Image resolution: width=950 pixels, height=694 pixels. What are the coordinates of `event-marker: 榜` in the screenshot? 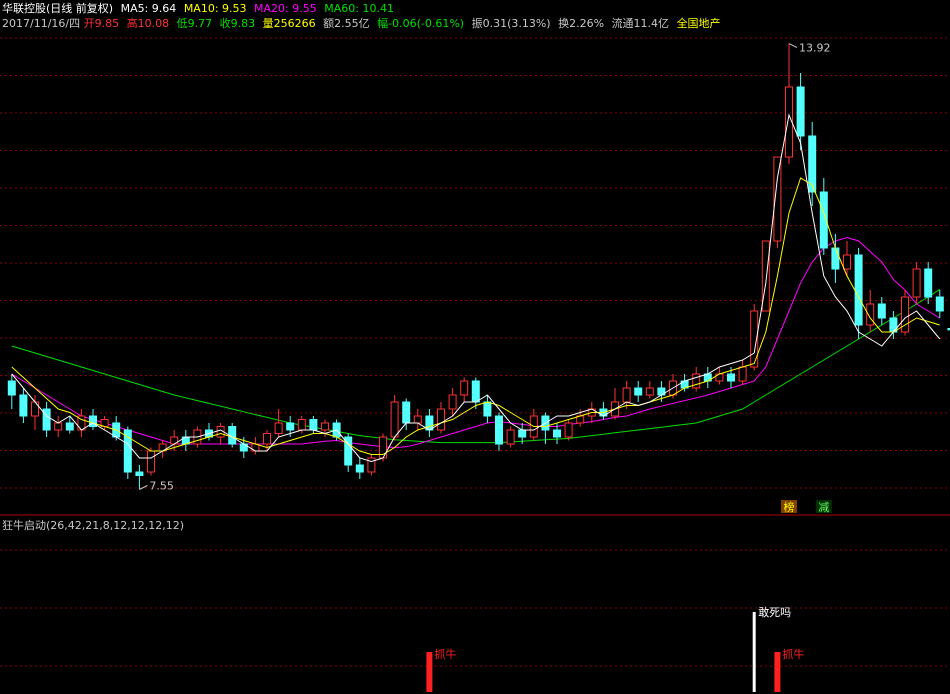 It's located at (789, 507).